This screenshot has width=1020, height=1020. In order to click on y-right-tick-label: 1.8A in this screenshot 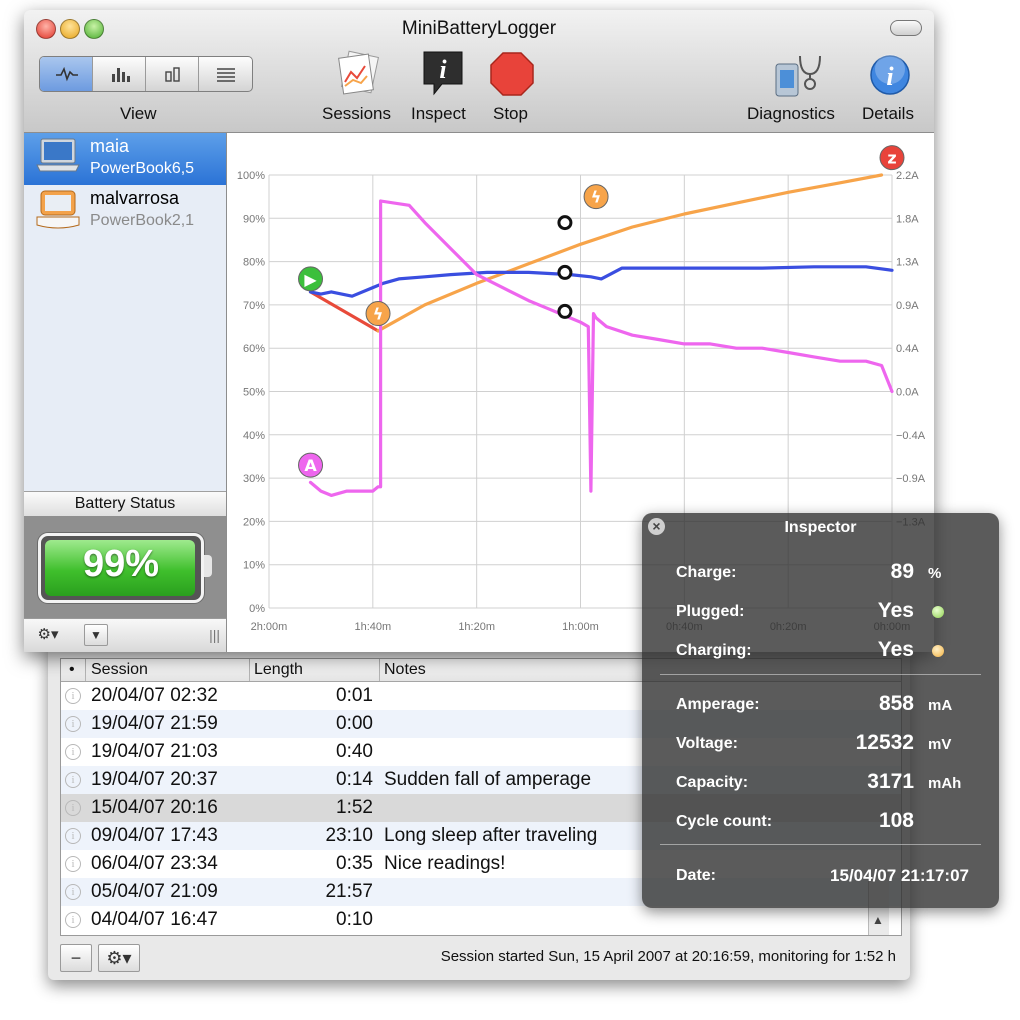, I will do `click(907, 219)`.